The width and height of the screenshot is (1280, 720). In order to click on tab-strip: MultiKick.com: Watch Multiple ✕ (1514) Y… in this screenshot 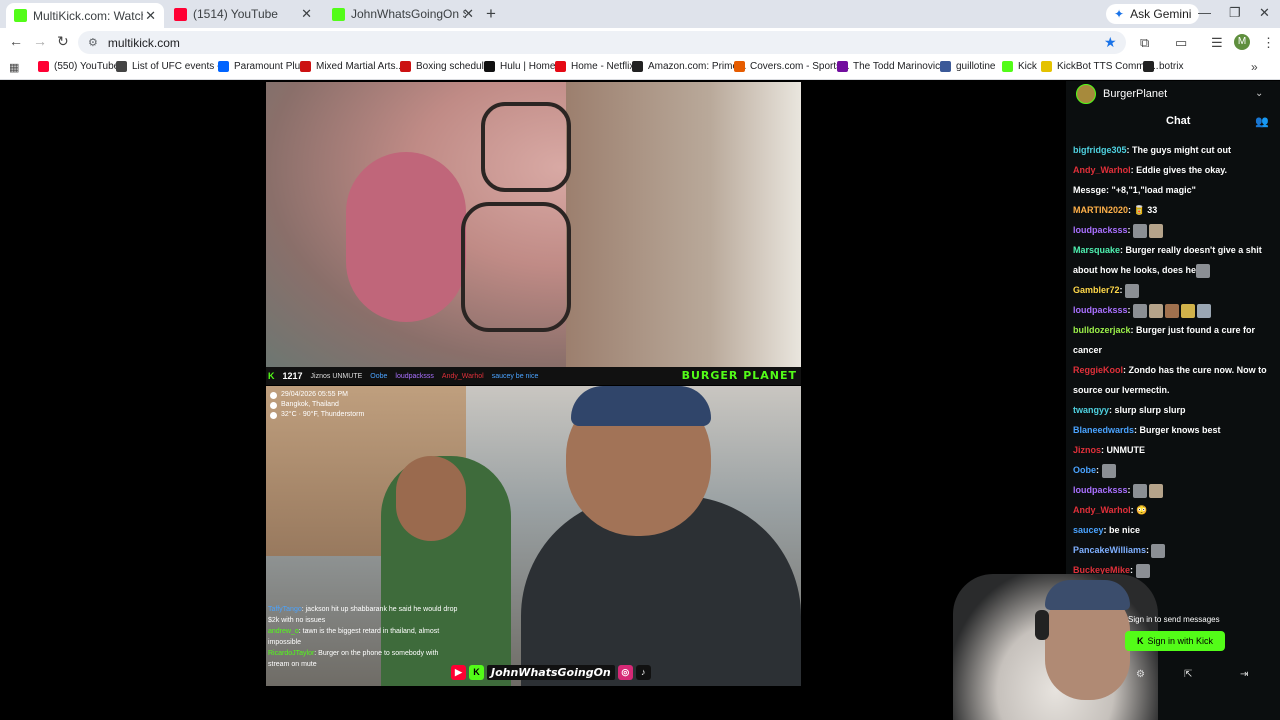, I will do `click(640, 14)`.